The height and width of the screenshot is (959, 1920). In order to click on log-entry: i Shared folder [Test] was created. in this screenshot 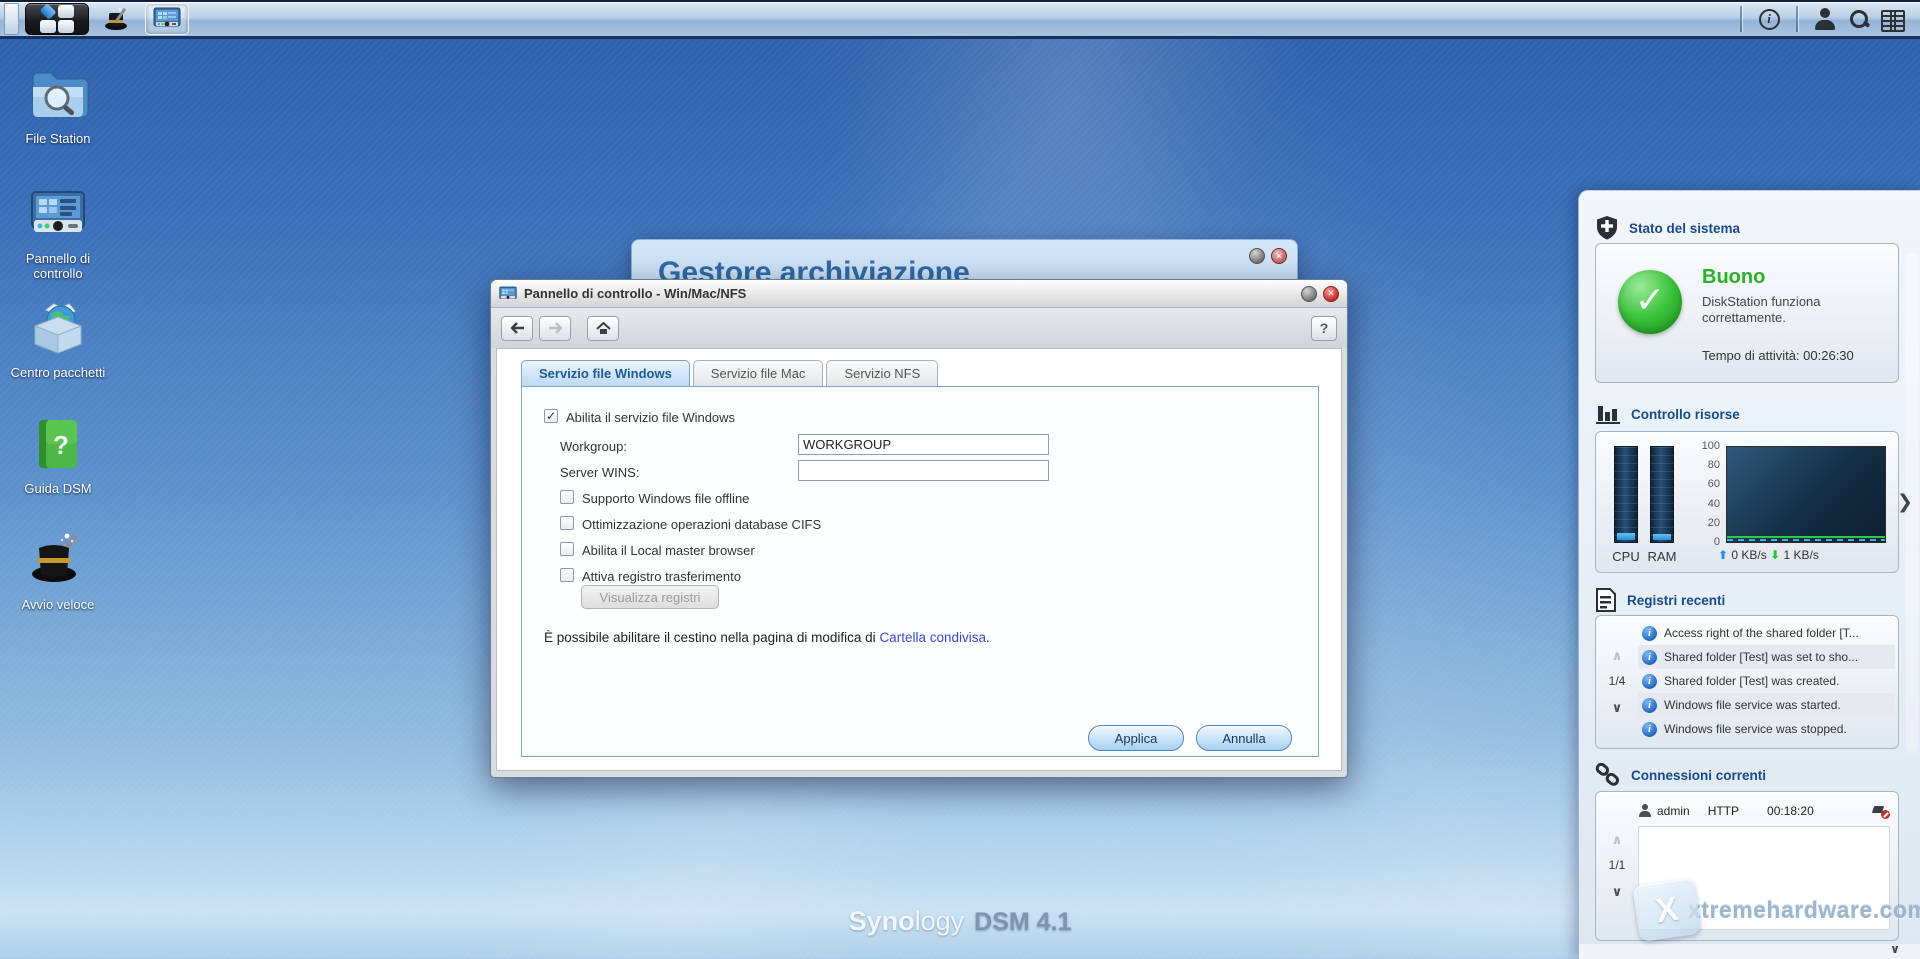, I will do `click(1766, 681)`.